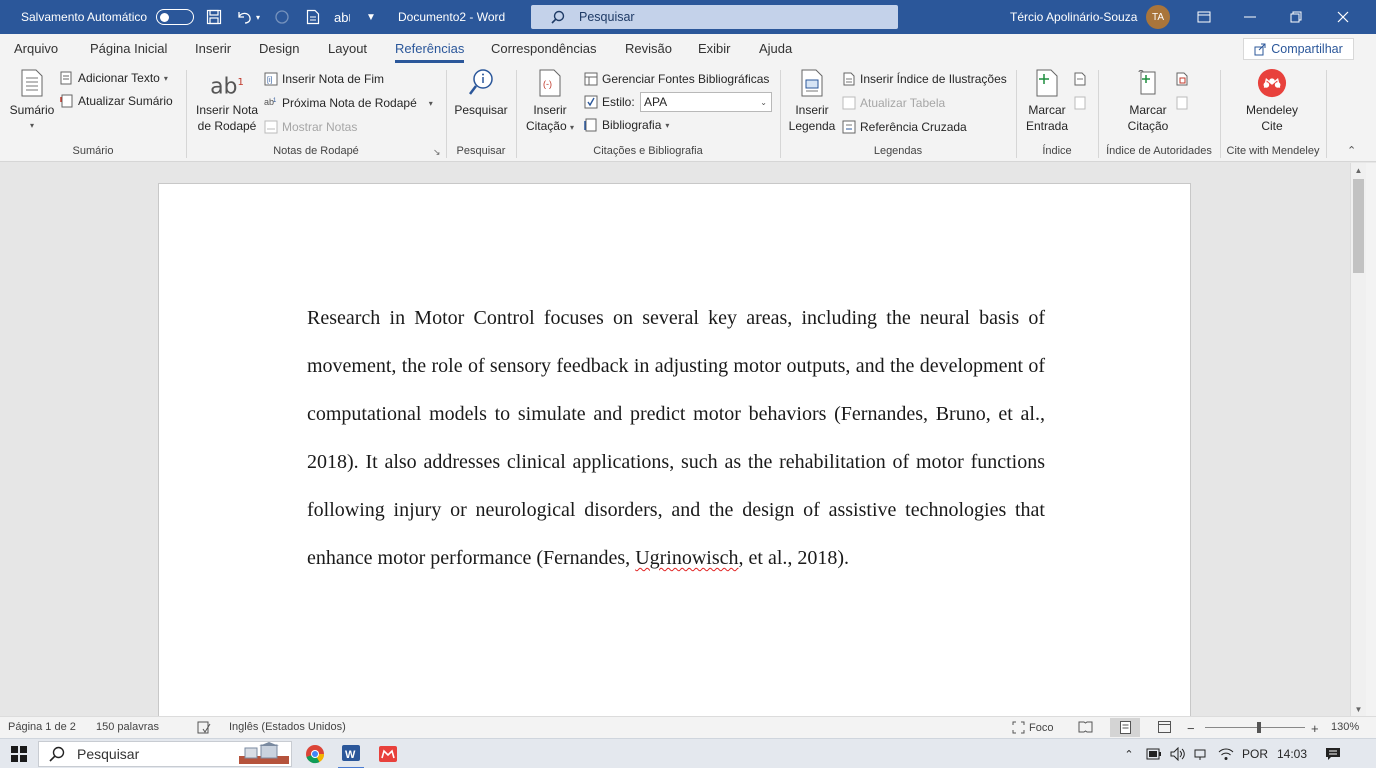 The height and width of the screenshot is (768, 1376). Describe the element at coordinates (316, 151) in the screenshot. I see `group-label-notas: Notas de Rodapé` at that location.